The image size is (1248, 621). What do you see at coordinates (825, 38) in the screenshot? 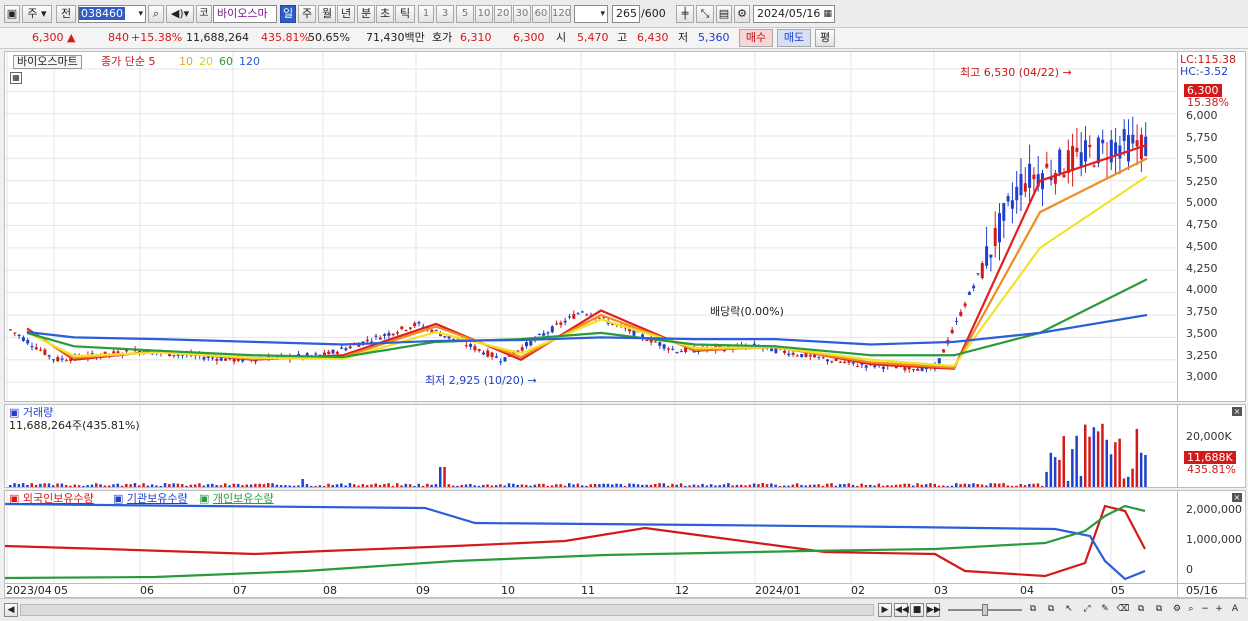
I see `eval-button: 평` at bounding box center [825, 38].